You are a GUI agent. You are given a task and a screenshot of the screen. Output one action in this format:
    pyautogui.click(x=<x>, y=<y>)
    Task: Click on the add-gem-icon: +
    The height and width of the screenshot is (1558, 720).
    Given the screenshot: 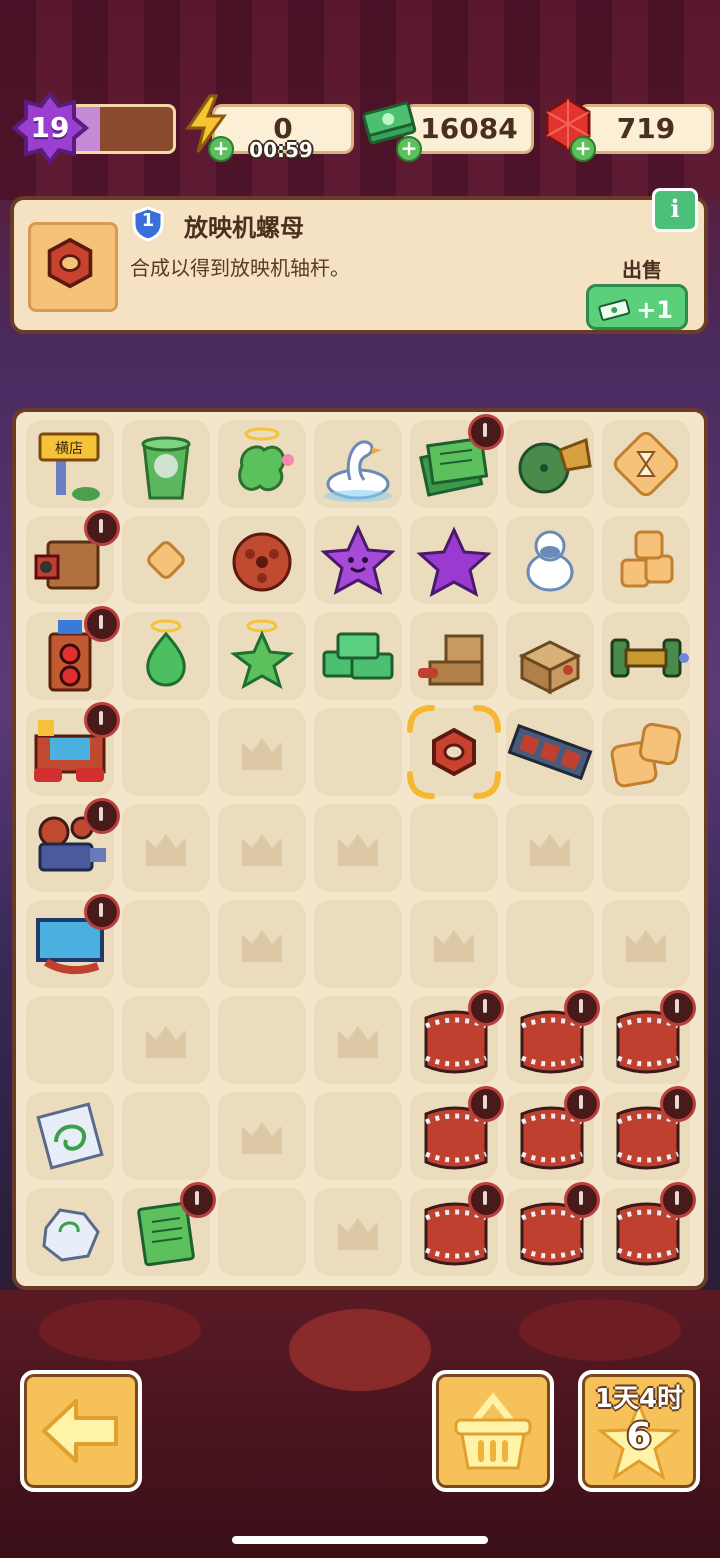 What is the action you would take?
    pyautogui.click(x=583, y=149)
    